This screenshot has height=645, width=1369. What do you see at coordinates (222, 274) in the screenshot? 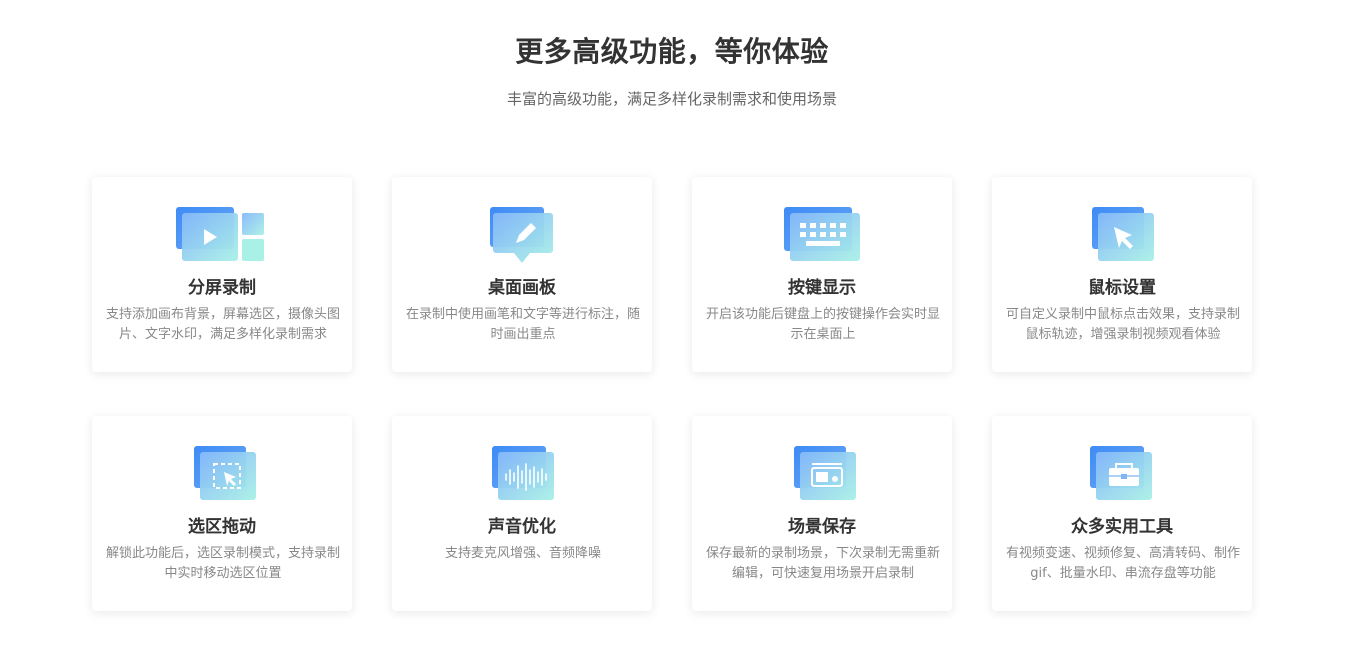
I see `feature-card-split-screen: 分屏录制 支持添加画布背景，屏幕选区，摄像头图片、文字水印，满足多样化录制需求` at bounding box center [222, 274].